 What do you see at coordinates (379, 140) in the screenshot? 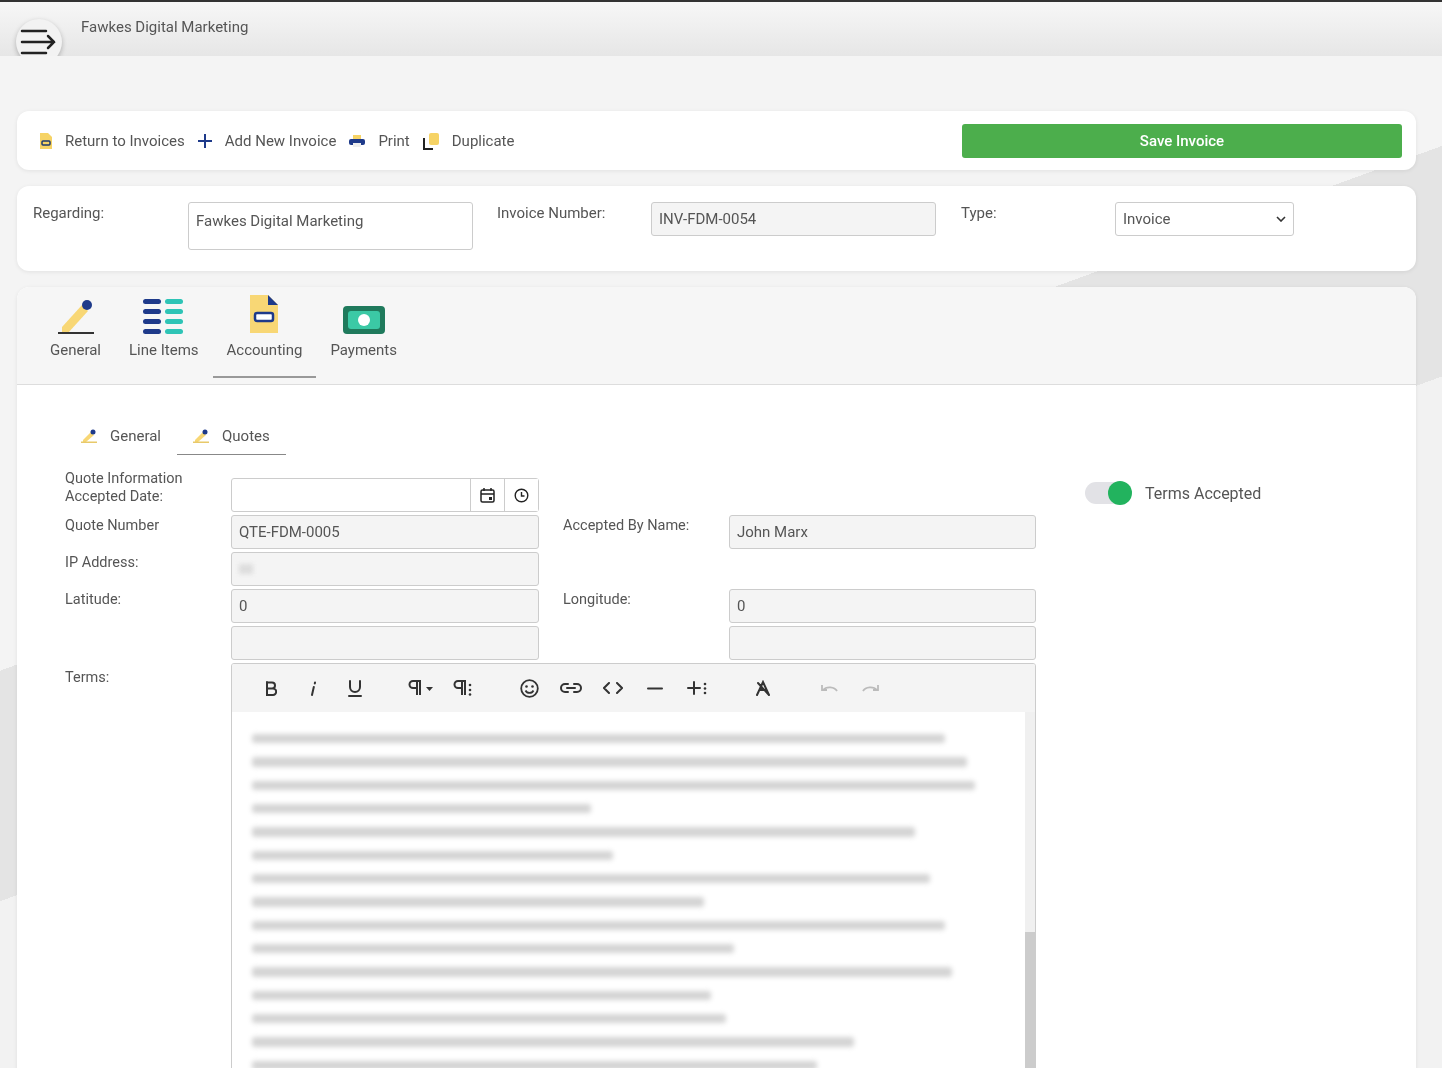
I see `toolbar-action: Print` at bounding box center [379, 140].